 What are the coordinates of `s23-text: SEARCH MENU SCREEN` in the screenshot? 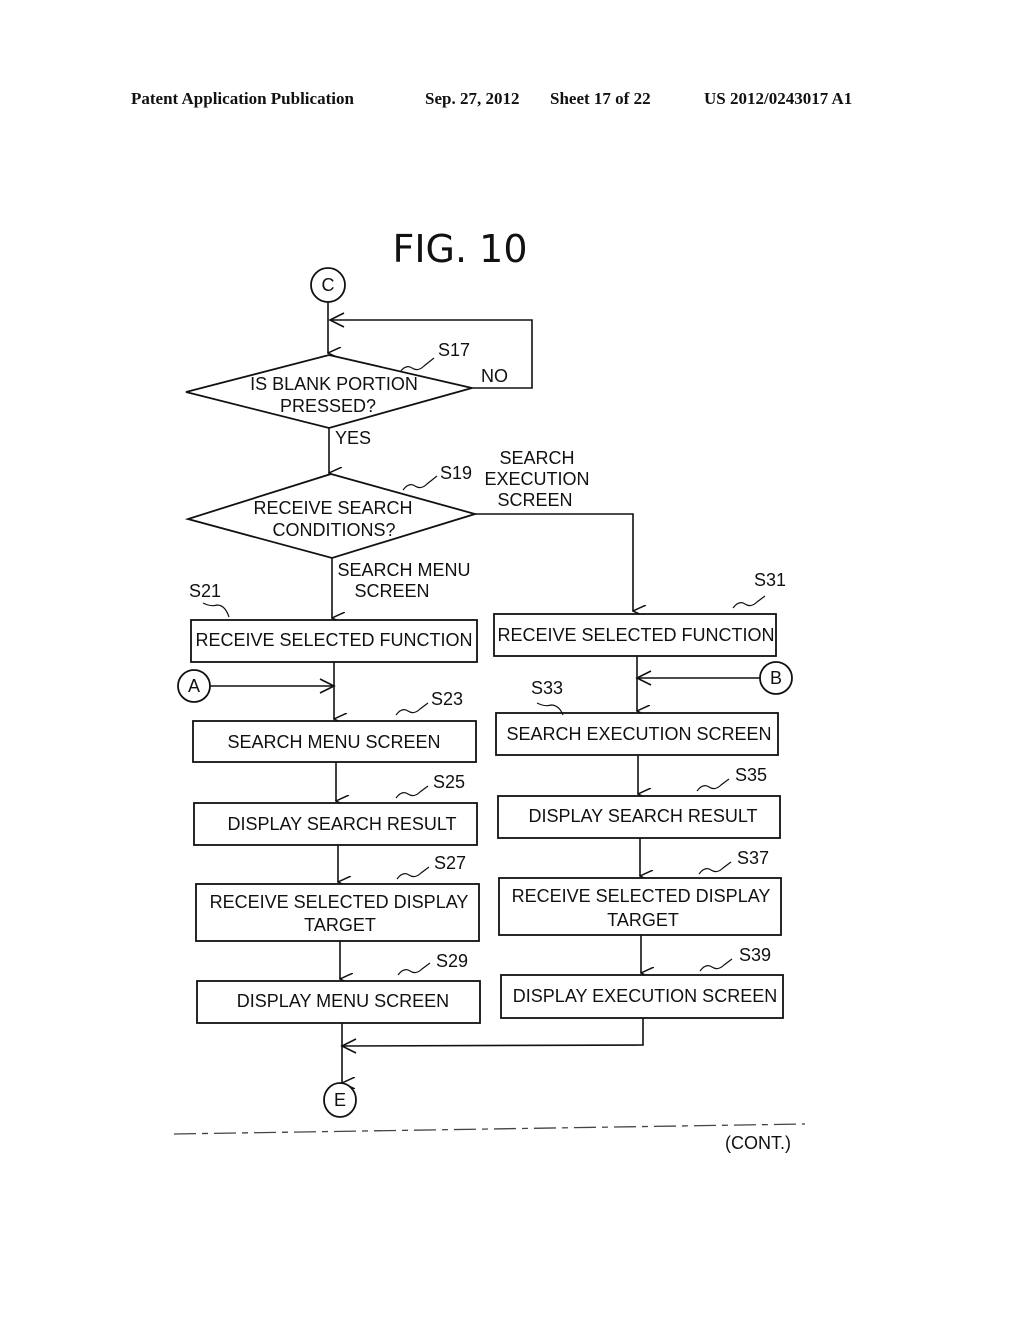 It's located at (333, 742).